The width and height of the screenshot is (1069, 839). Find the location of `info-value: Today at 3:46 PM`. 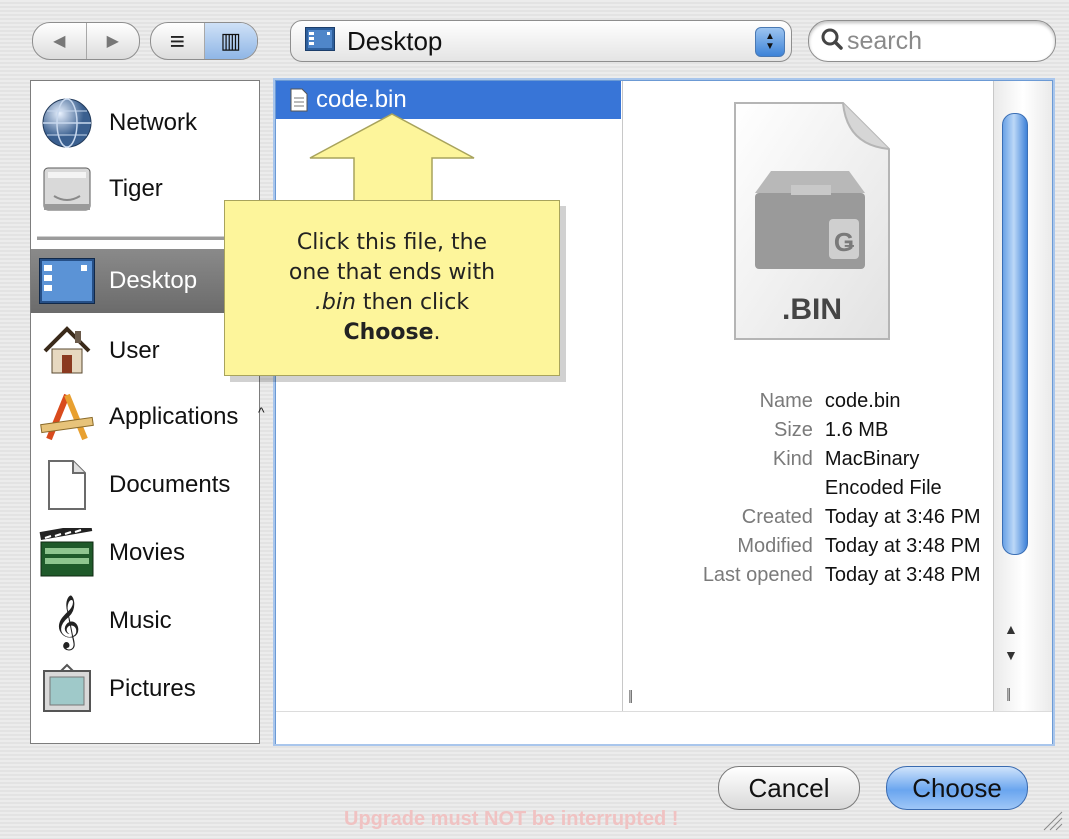

info-value: Today at 3:46 PM is located at coordinates (902, 517).